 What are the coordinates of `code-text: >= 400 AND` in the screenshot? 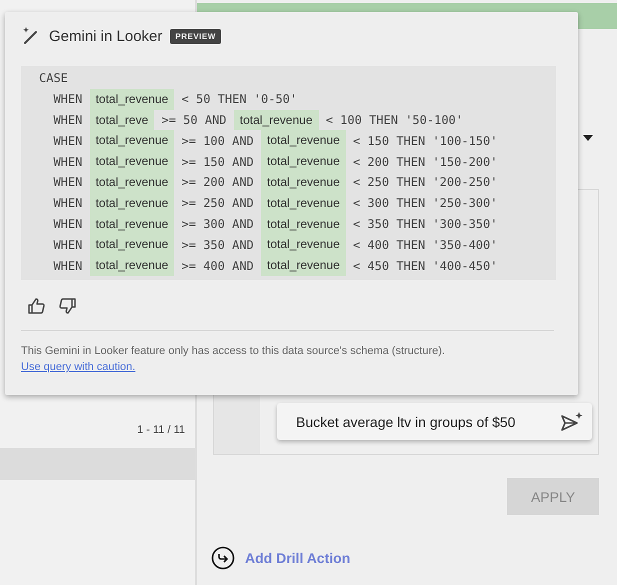 It's located at (217, 265).